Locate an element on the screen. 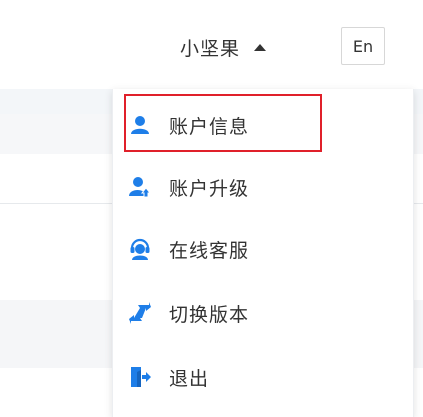 Image resolution: width=423 pixels, height=417 pixels. menu-item-logout: 退出 is located at coordinates (263, 377).